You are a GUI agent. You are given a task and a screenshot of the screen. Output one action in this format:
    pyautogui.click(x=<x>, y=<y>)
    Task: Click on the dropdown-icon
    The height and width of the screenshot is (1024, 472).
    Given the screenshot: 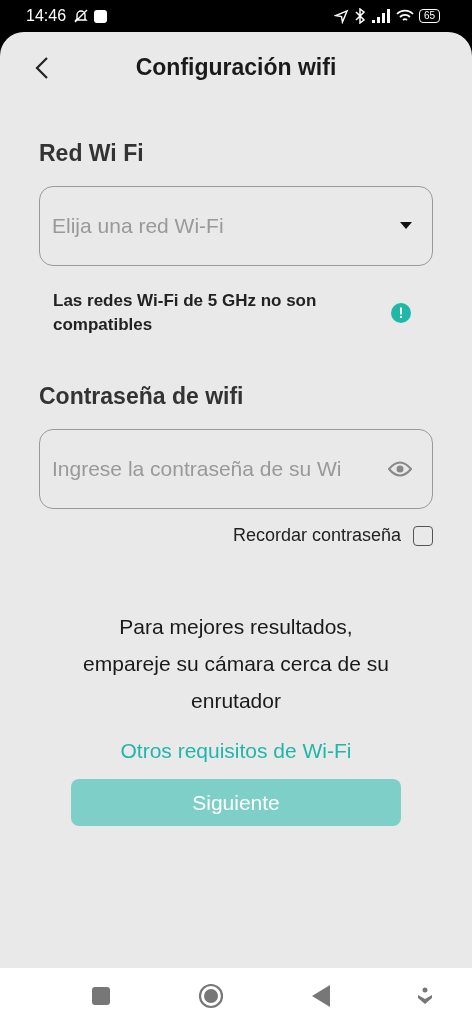 What is the action you would take?
    pyautogui.click(x=425, y=996)
    